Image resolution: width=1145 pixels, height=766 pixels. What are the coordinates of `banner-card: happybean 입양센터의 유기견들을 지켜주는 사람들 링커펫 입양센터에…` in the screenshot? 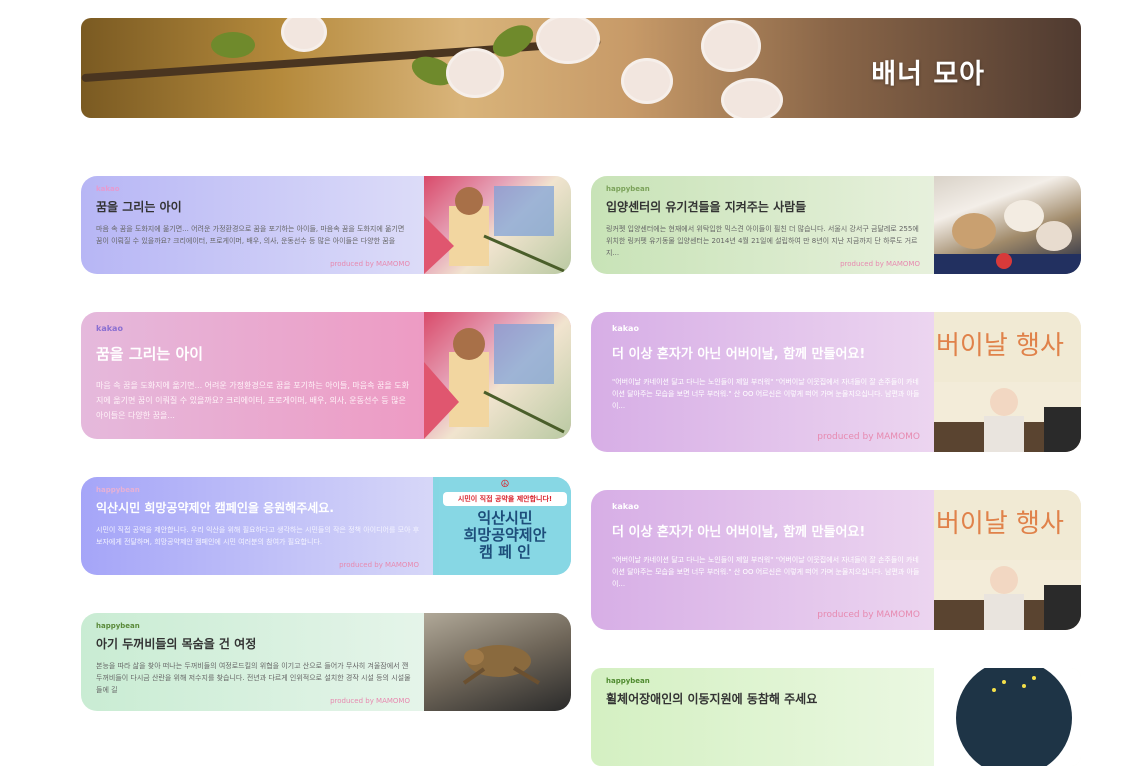 It's located at (836, 225).